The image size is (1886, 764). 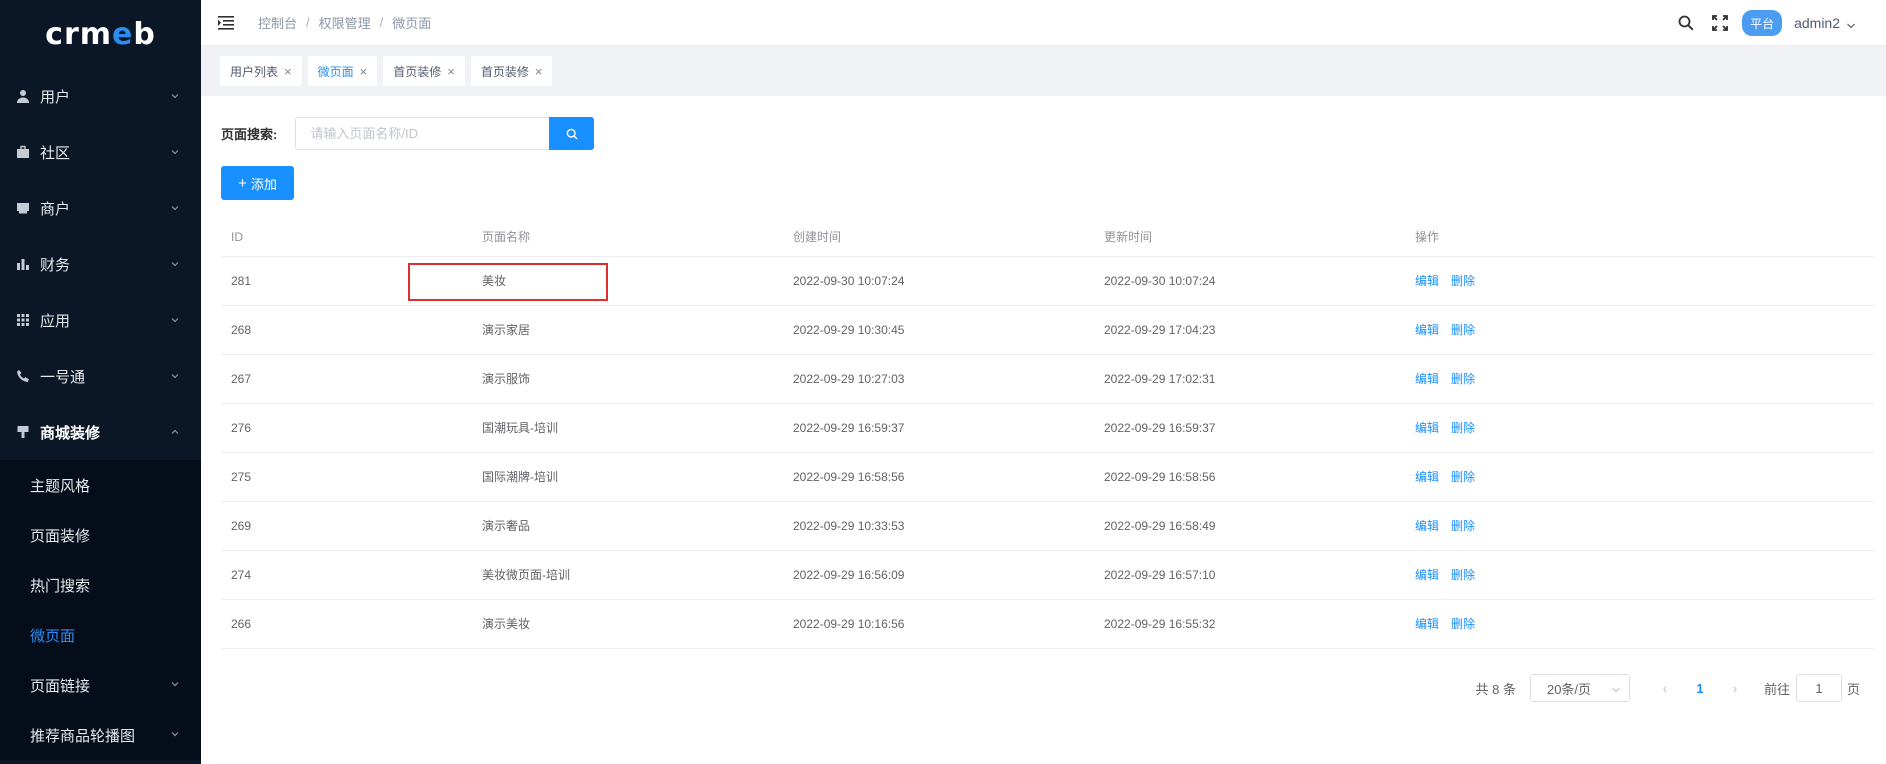 What do you see at coordinates (345, 22) in the screenshot?
I see `breadcrumb-item: 权限管理` at bounding box center [345, 22].